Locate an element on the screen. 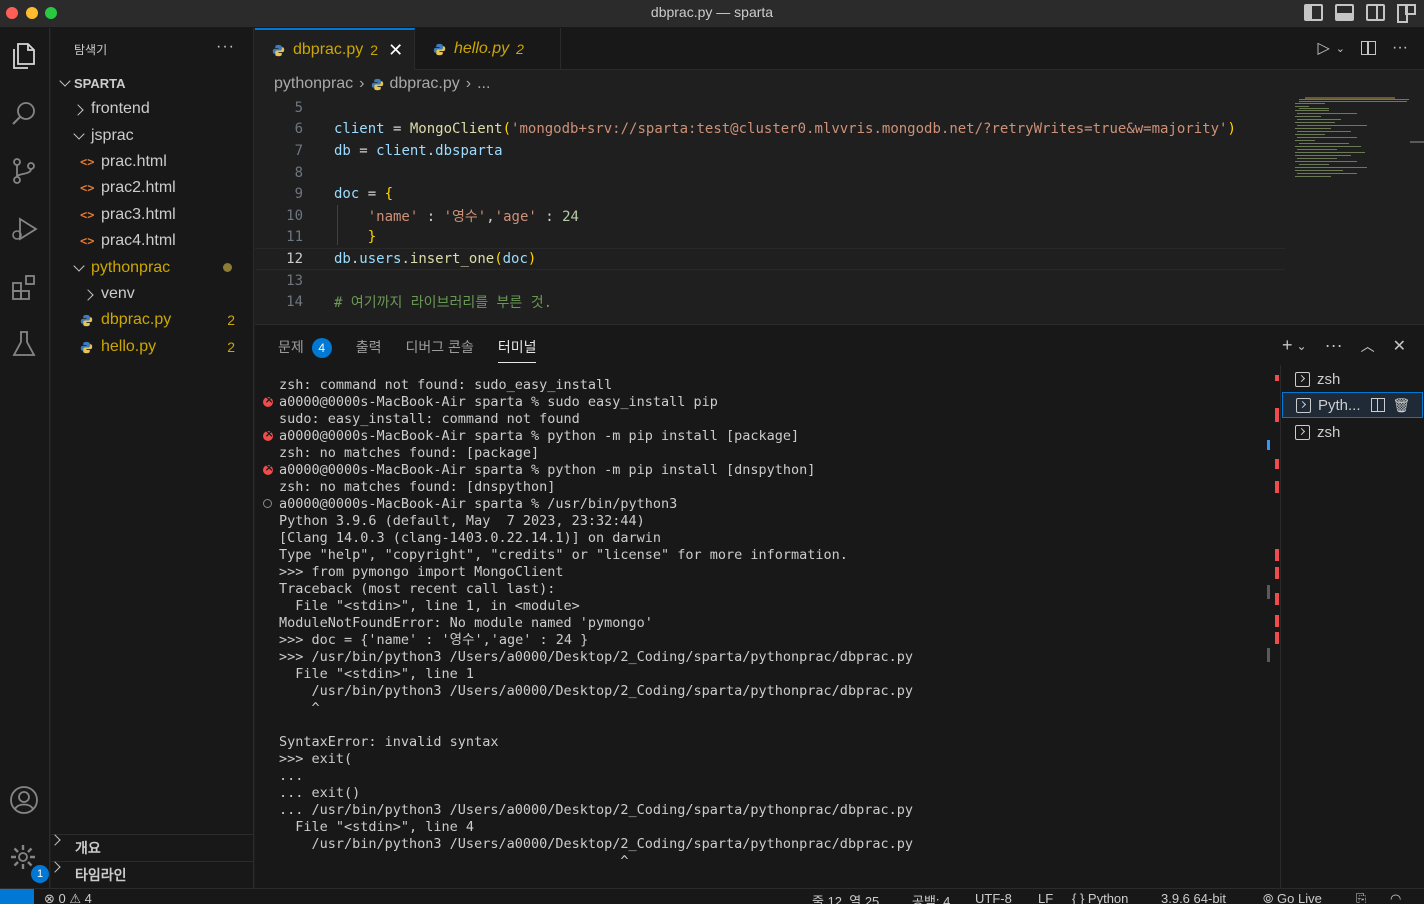 Image resolution: width=1424 pixels, height=904 pixels. code-text: db.users.insert_one(doc) is located at coordinates (435, 258).